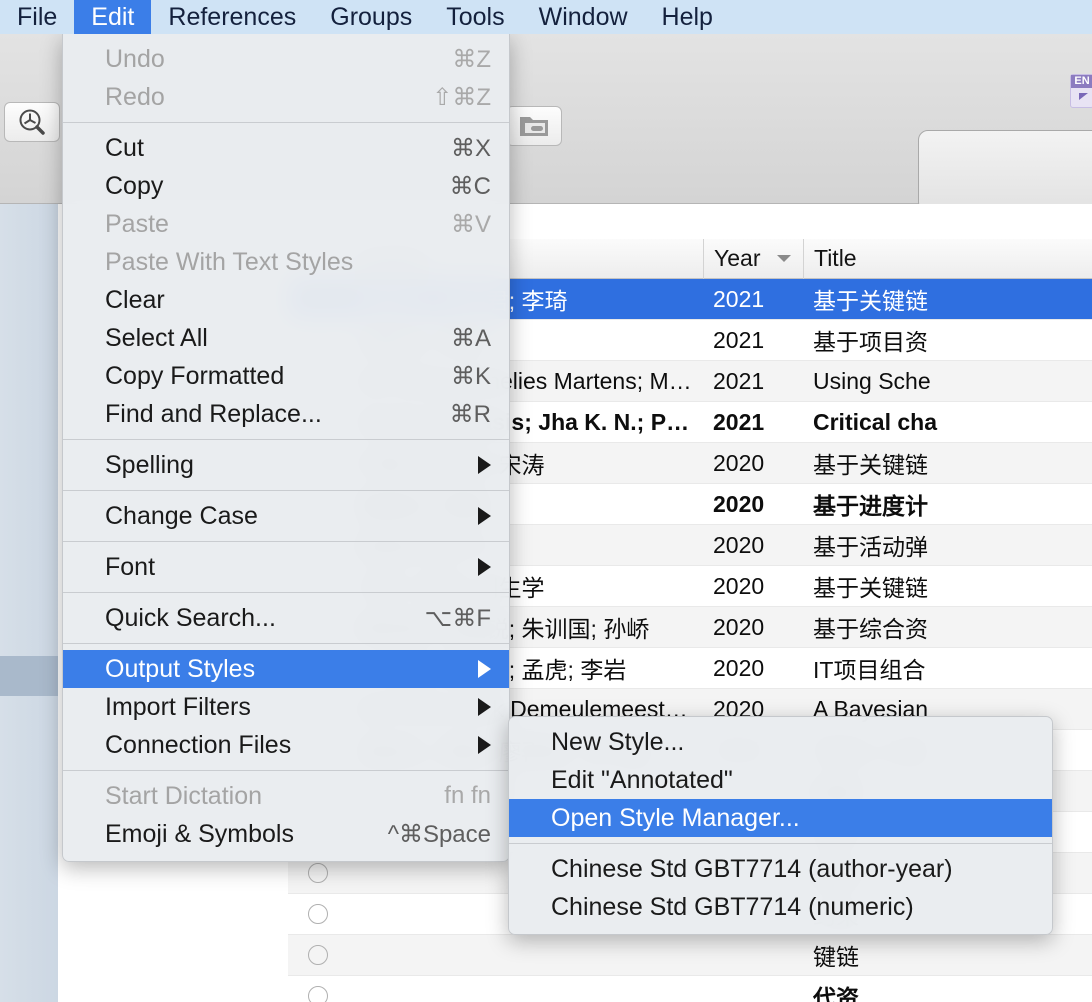  I want to click on table-row: 代资, so click(690, 989).